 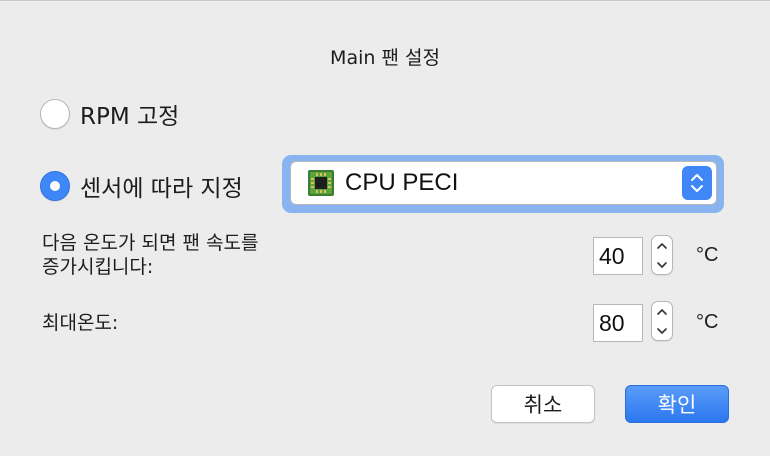 I want to click on start-temp-unit: °C, so click(x=707, y=255).